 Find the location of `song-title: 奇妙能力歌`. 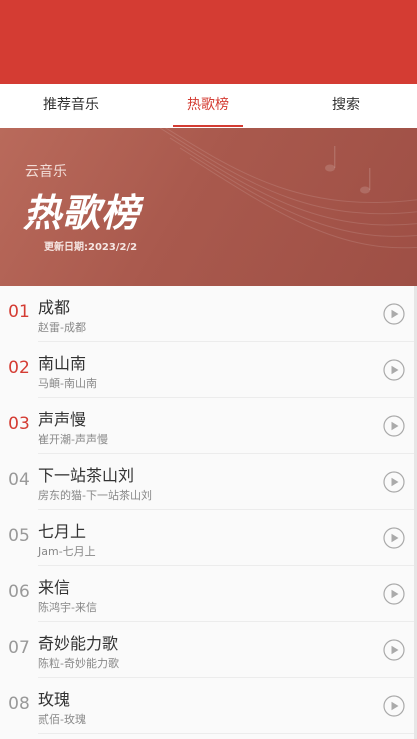

song-title: 奇妙能力歌 is located at coordinates (78, 643).